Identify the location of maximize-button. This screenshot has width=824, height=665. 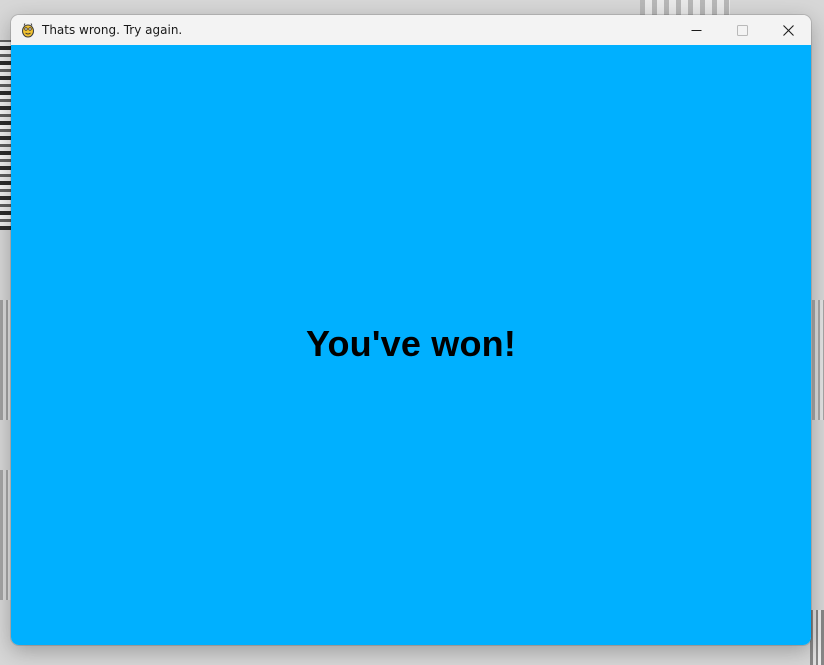
(742, 30).